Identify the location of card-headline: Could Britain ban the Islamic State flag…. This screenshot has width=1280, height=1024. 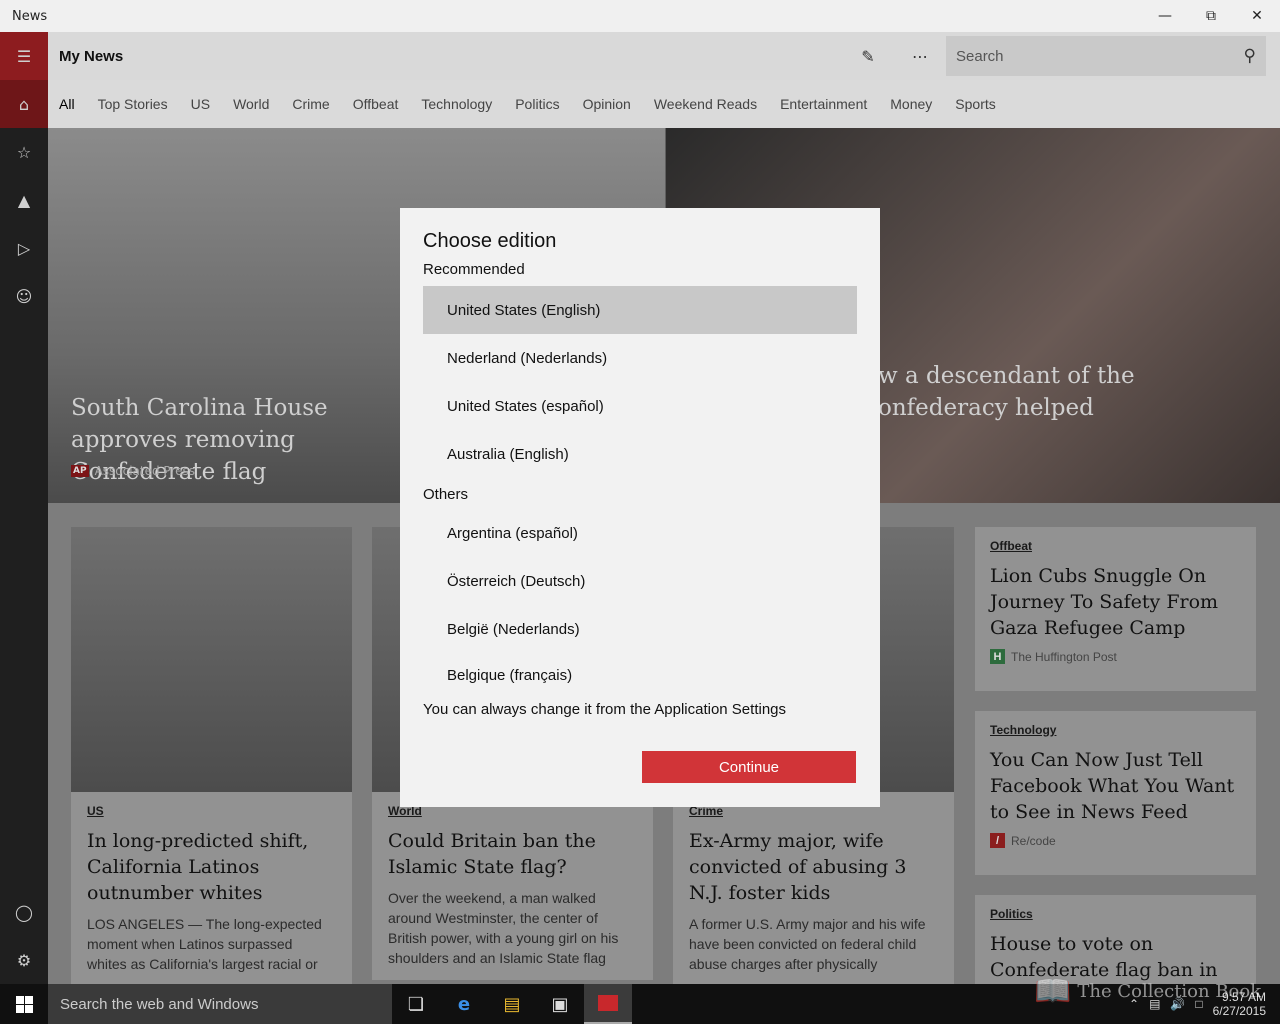
(512, 854).